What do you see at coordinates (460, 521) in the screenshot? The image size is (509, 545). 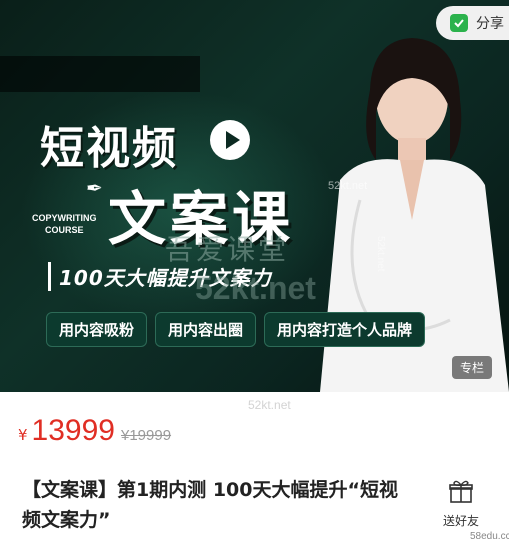 I see `gift-label: 送好友` at bounding box center [460, 521].